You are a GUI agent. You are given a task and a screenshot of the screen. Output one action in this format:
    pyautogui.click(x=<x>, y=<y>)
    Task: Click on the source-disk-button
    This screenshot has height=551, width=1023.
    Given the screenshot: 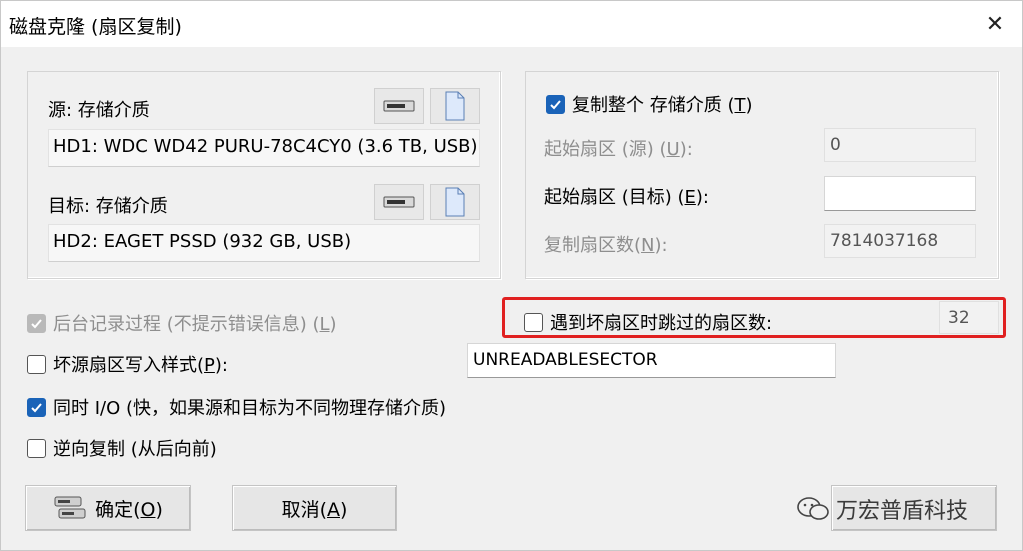 What is the action you would take?
    pyautogui.click(x=399, y=106)
    